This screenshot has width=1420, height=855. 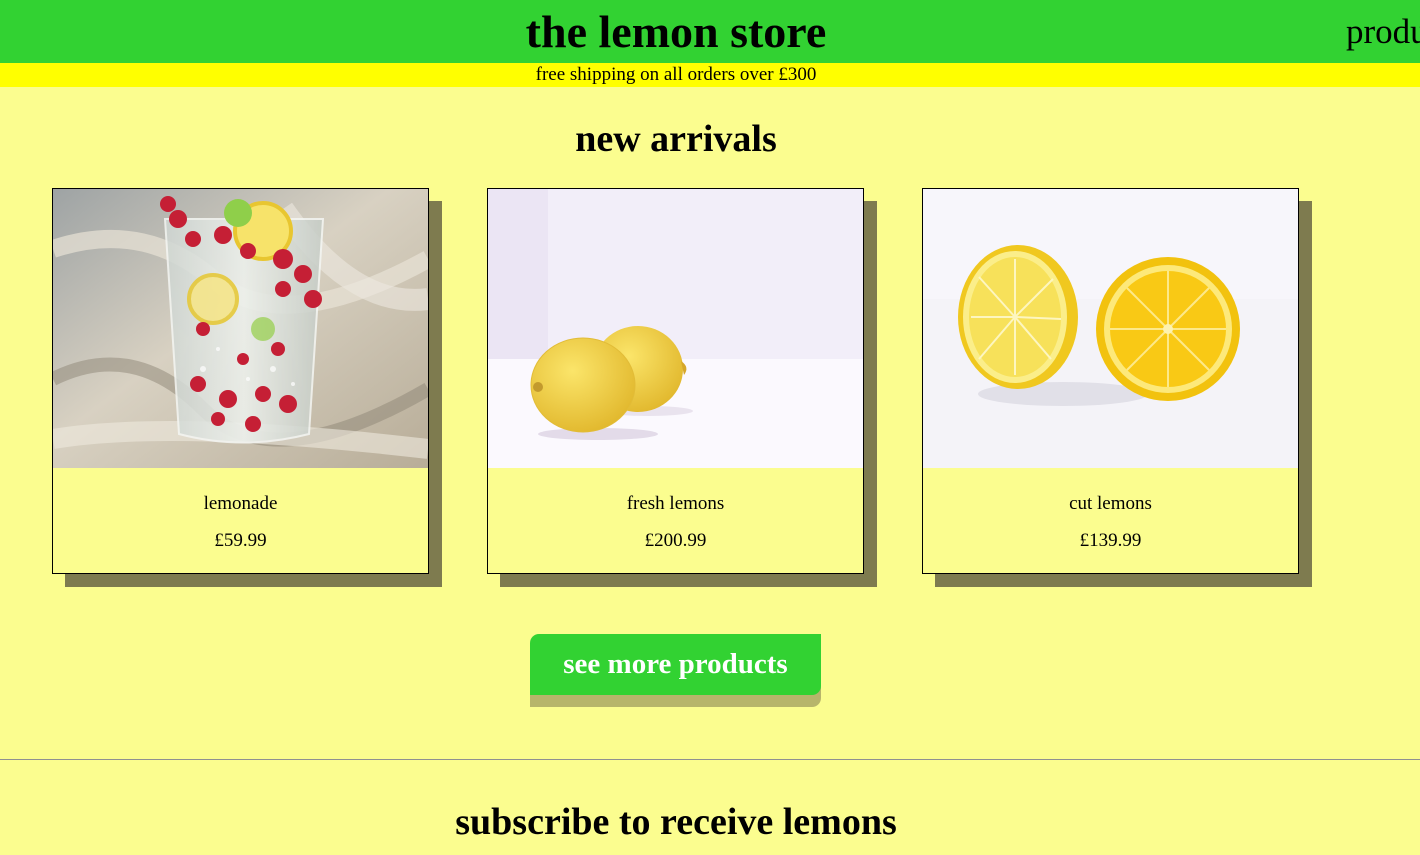 I want to click on subscribe-heading: subscribe to receive lemons, so click(x=676, y=822).